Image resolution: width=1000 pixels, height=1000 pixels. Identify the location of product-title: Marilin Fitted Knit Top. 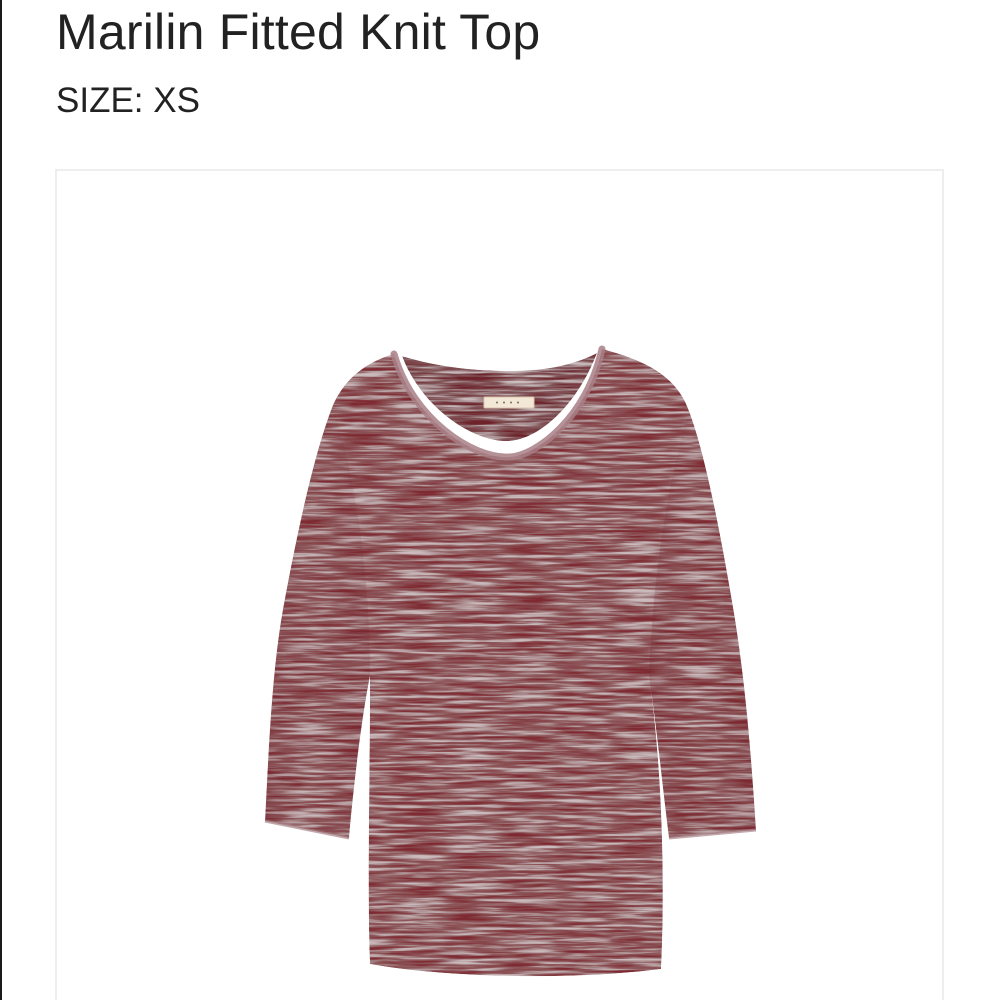
(298, 32).